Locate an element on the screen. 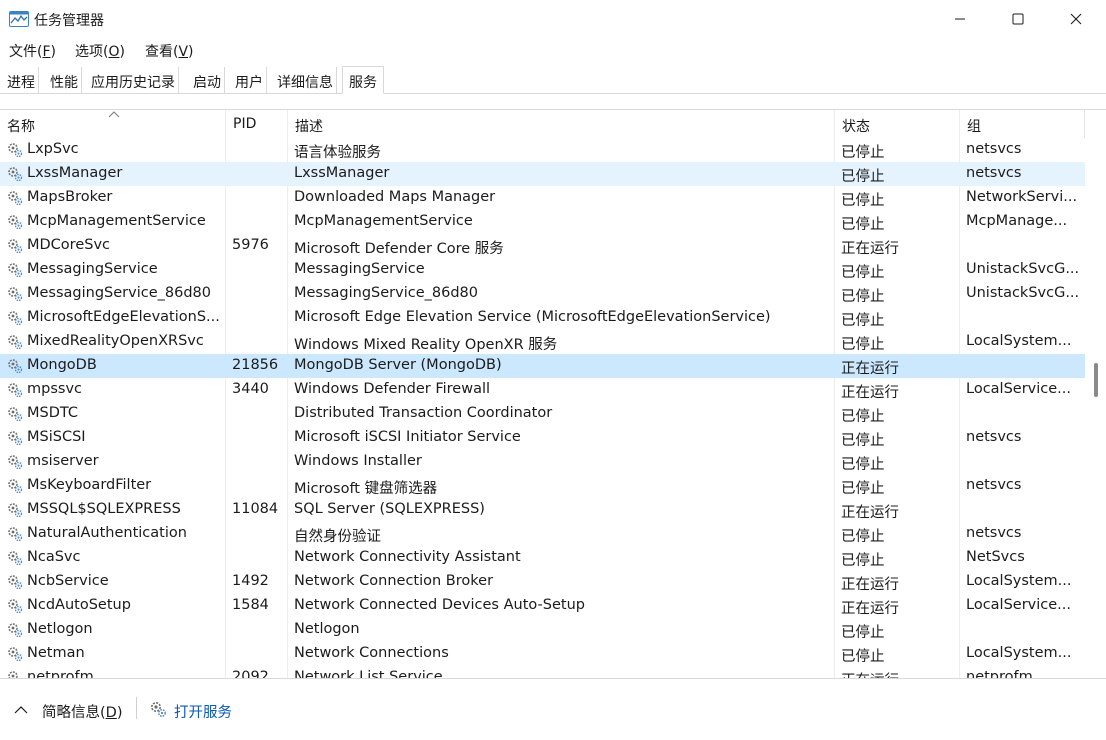 The width and height of the screenshot is (1106, 740). task-manager-icon is located at coordinates (19, 19).